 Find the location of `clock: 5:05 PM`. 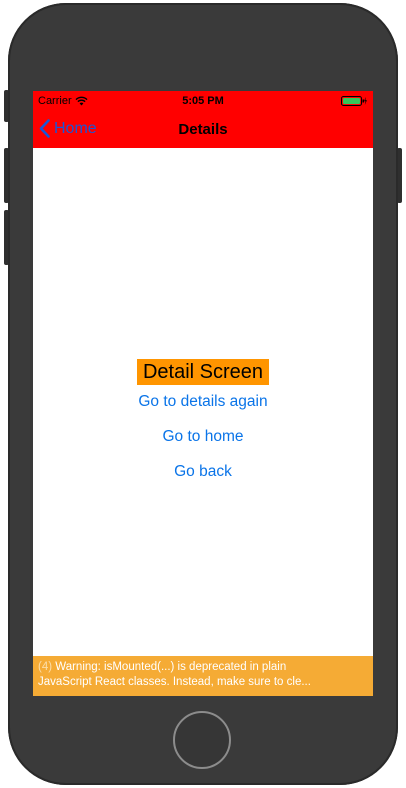

clock: 5:05 PM is located at coordinates (203, 101).